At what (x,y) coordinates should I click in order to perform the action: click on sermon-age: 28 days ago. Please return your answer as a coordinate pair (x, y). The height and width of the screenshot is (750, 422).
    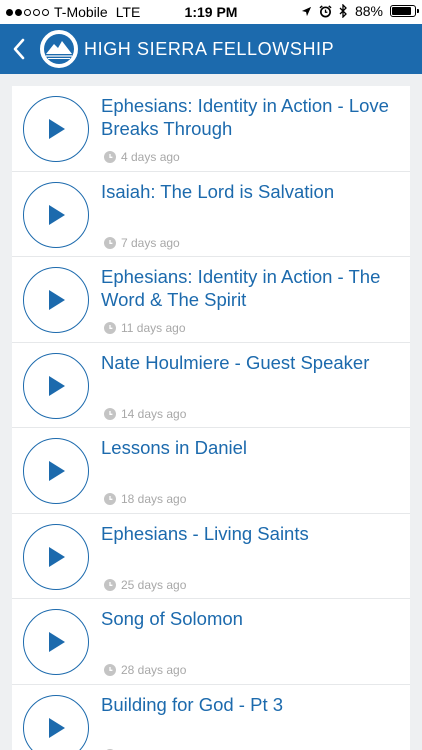
    Looking at the image, I should click on (154, 670).